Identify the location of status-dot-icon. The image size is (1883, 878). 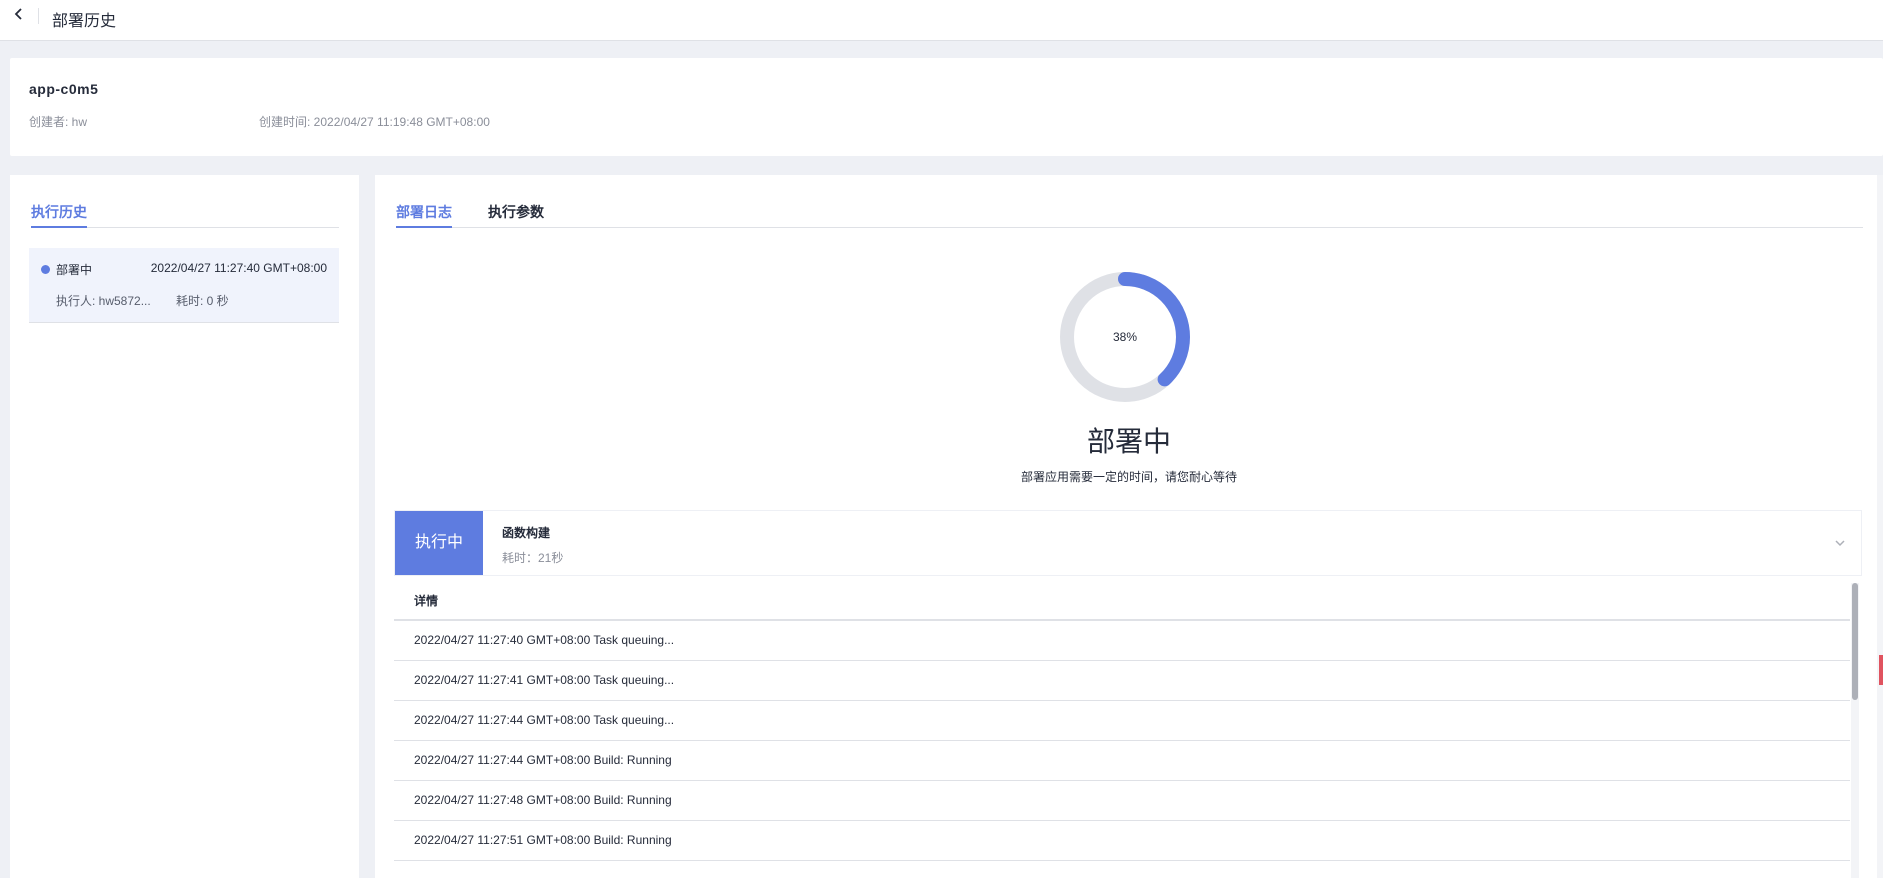
(45, 269).